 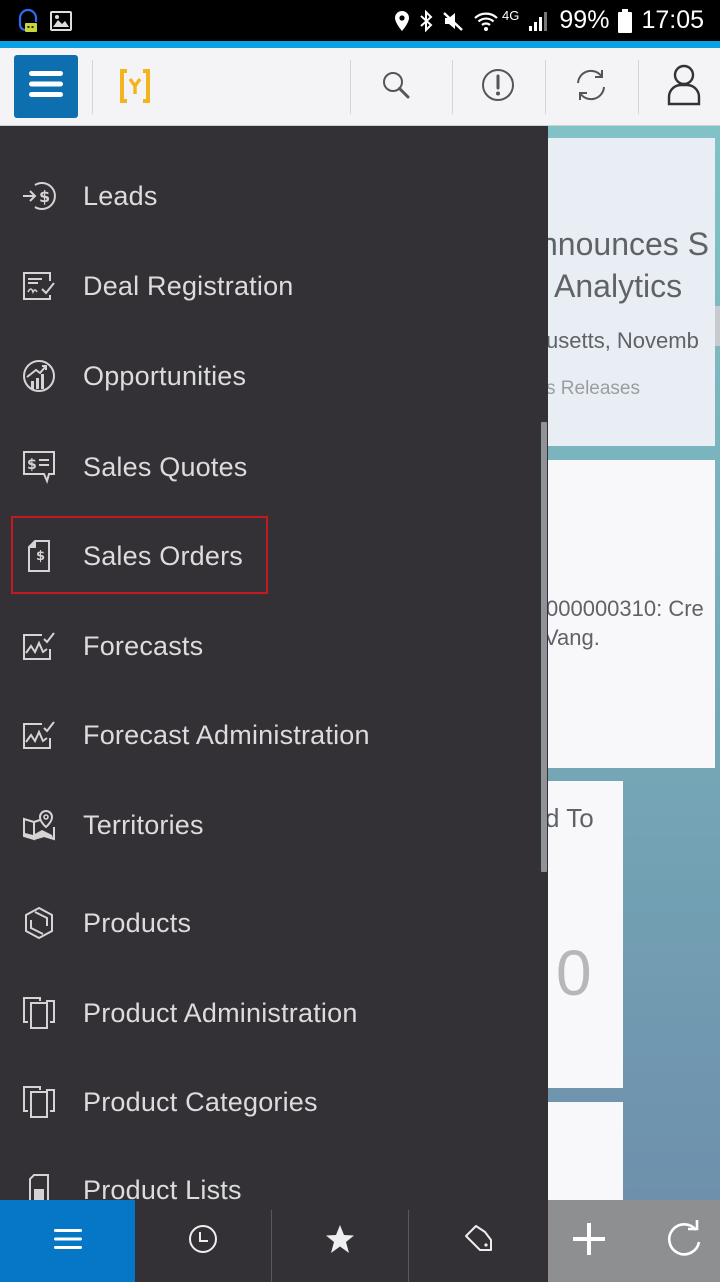 I want to click on leads-icon: $, so click(x=39, y=196).